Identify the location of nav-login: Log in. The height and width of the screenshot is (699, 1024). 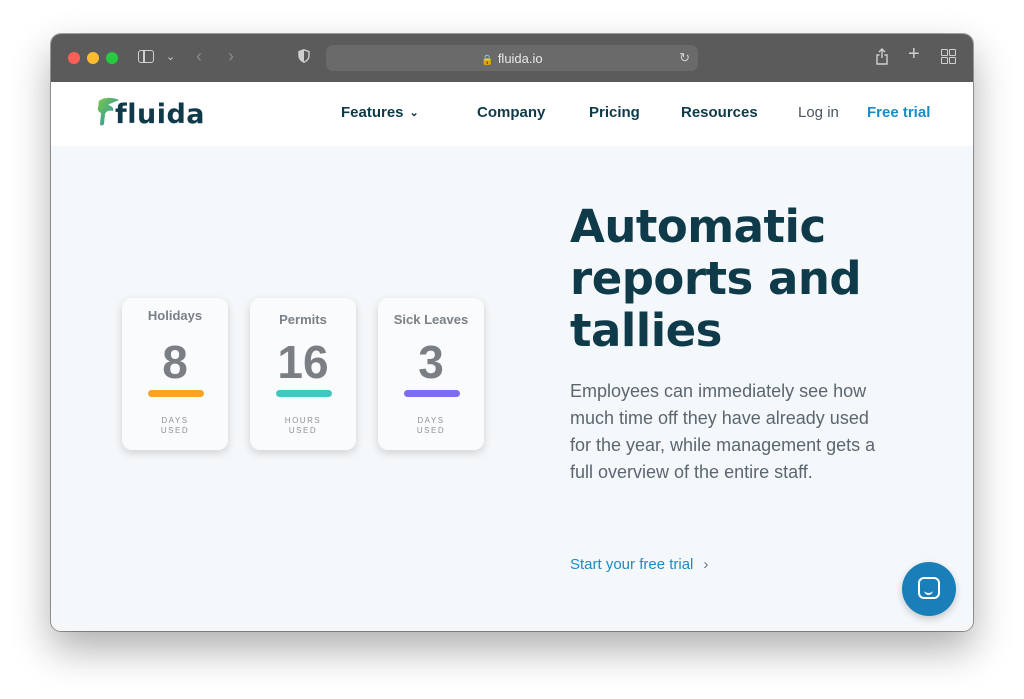
(818, 112).